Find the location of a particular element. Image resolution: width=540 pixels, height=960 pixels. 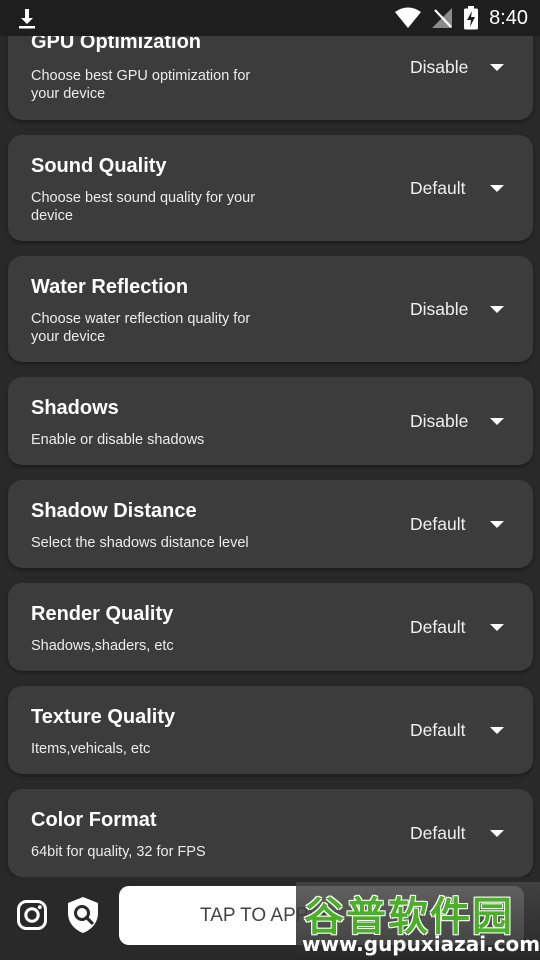

setting-title: Water Reflection is located at coordinates (110, 287).